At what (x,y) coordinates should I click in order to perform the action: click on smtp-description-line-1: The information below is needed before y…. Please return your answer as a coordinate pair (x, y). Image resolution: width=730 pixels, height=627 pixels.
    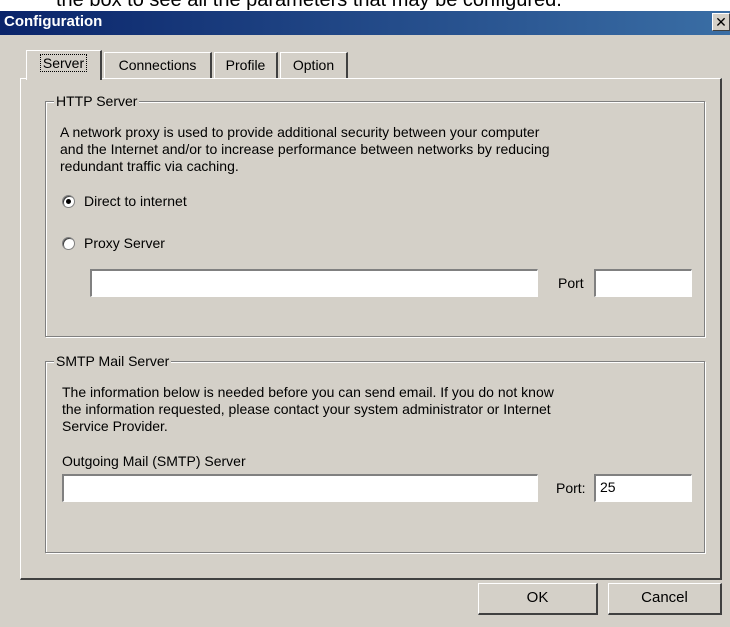
    Looking at the image, I should click on (308, 392).